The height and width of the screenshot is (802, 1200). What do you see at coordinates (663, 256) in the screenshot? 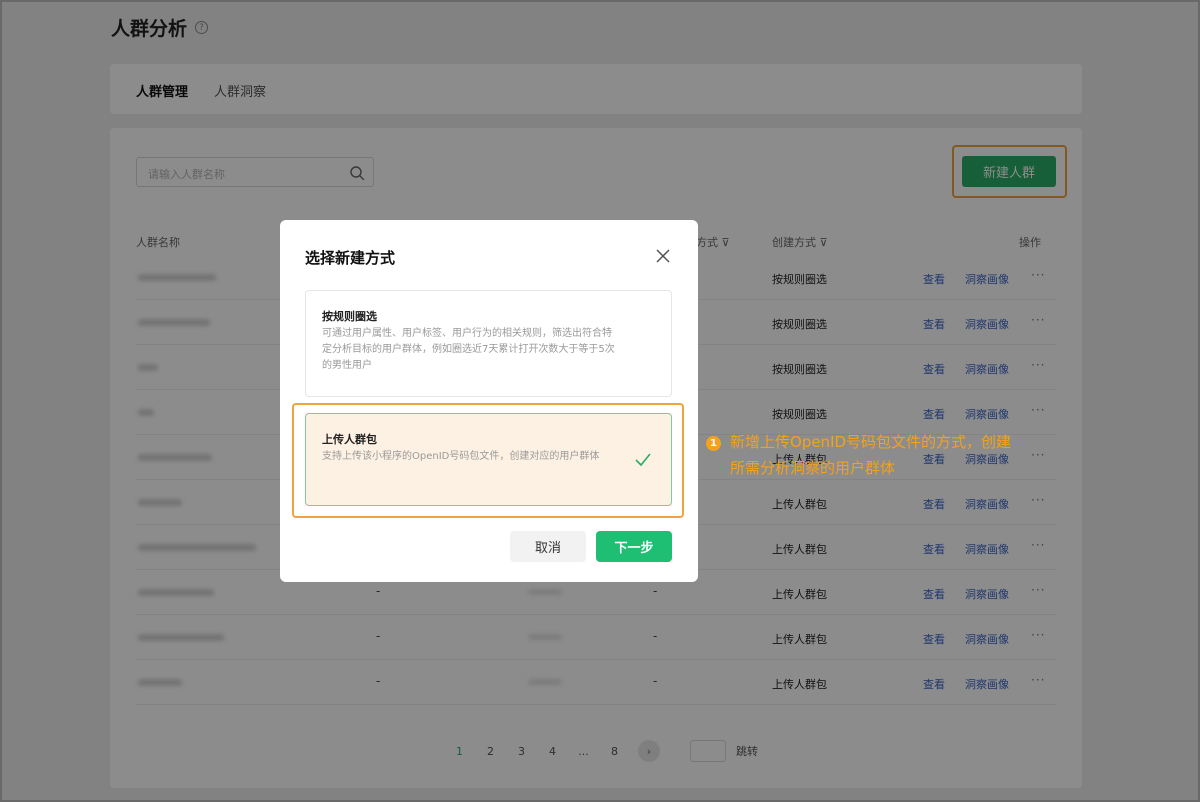
I see `close-icon` at bounding box center [663, 256].